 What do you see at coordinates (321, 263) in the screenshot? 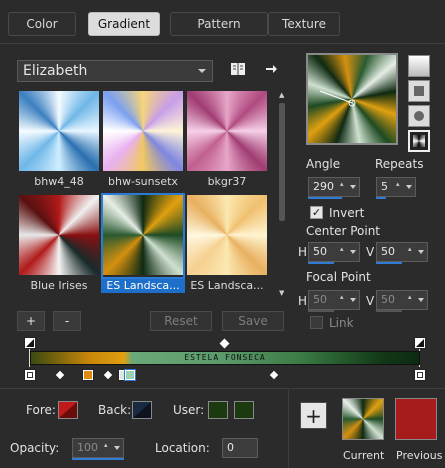
I see `center-h-slider` at bounding box center [321, 263].